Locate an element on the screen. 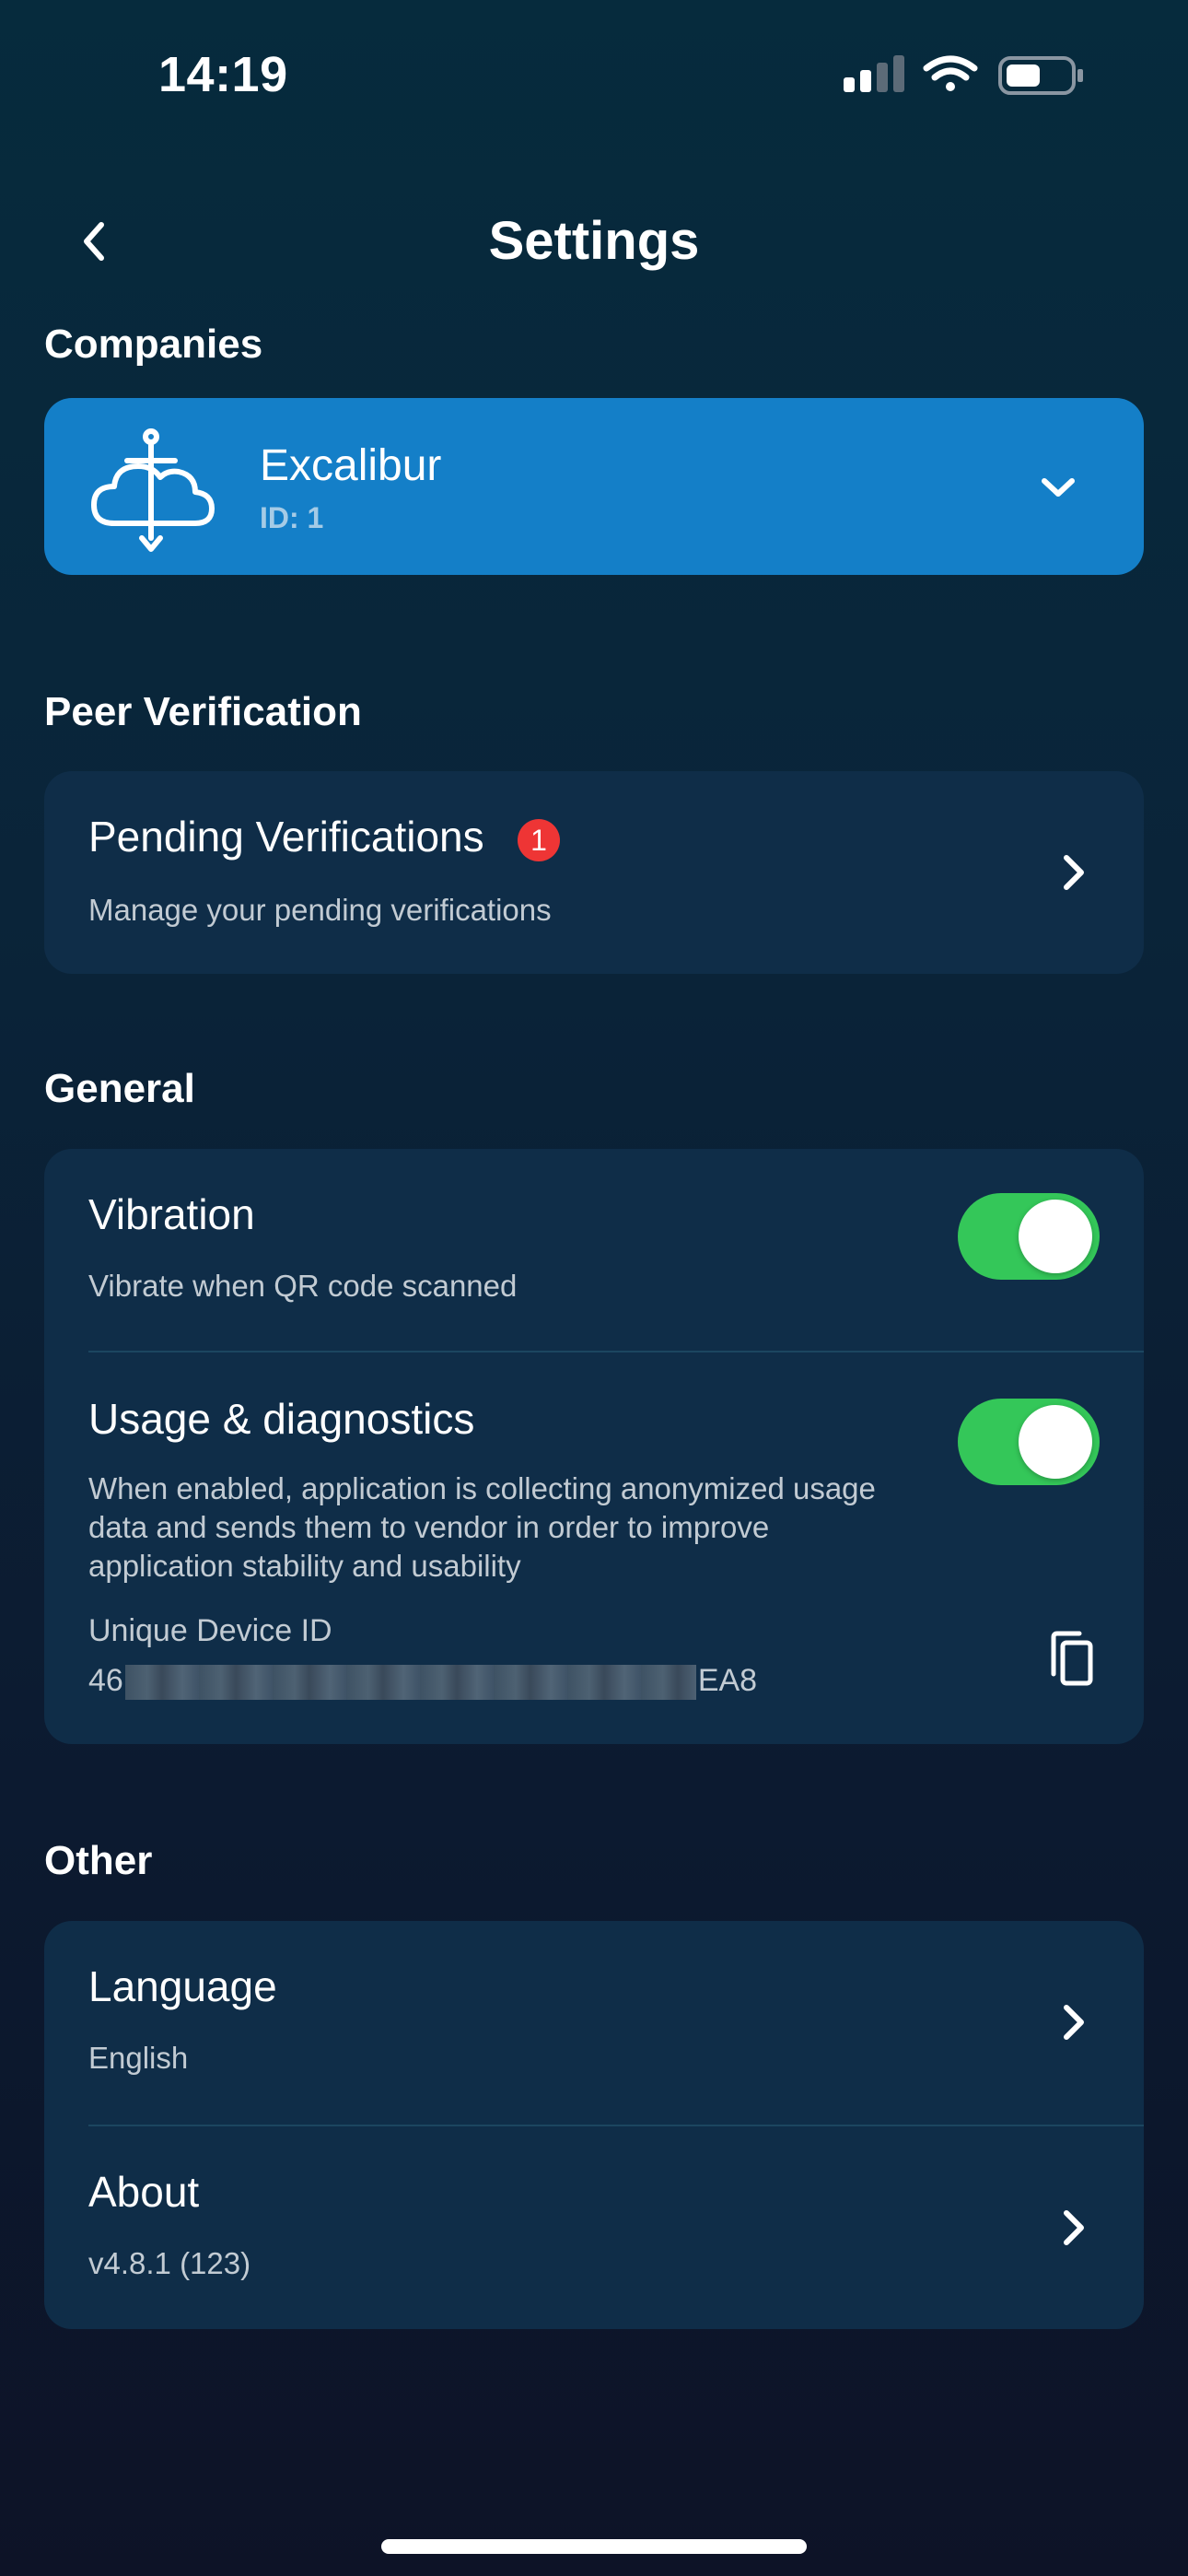 The width and height of the screenshot is (1188, 2576). device-id-prefix: 46 is located at coordinates (105, 1680).